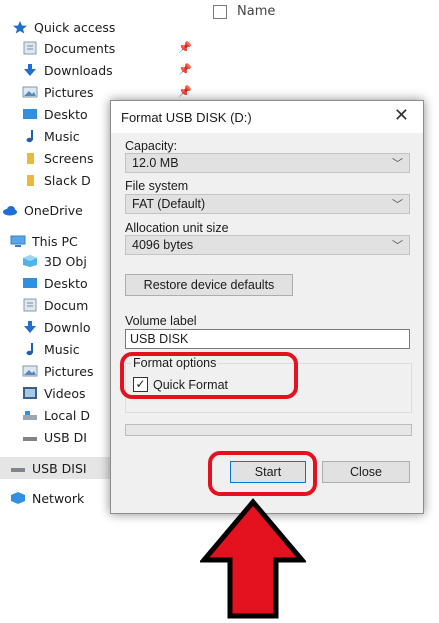 Image resolution: width=439 pixels, height=623 pixels. I want to click on volume-label-caption: Volume label, so click(161, 321).